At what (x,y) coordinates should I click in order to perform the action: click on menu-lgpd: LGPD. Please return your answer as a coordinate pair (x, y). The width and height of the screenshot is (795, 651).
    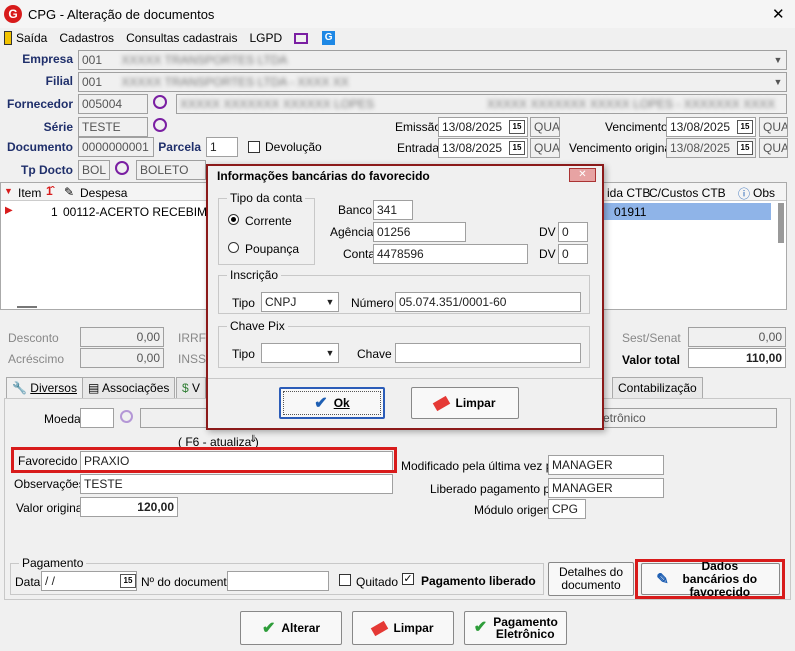
    Looking at the image, I should click on (265, 38).